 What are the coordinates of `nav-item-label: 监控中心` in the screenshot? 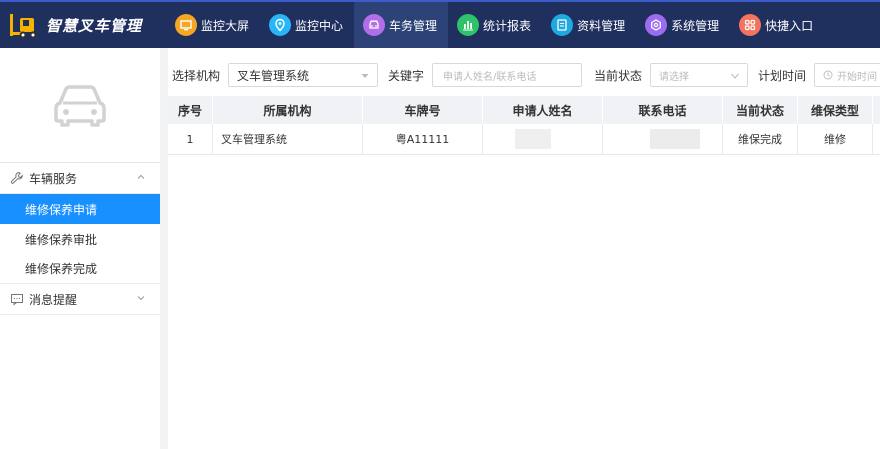 It's located at (319, 25).